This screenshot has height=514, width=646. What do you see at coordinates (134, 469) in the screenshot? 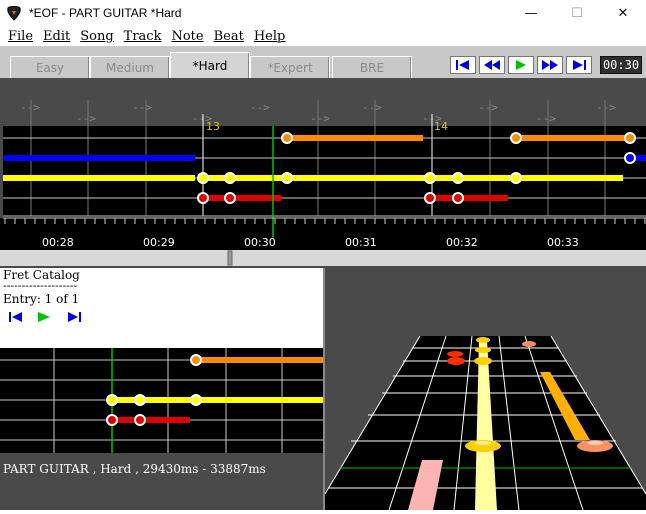
I see `status-text: PART GUITAR , Hard , 29430ms - 33887ms` at bounding box center [134, 469].